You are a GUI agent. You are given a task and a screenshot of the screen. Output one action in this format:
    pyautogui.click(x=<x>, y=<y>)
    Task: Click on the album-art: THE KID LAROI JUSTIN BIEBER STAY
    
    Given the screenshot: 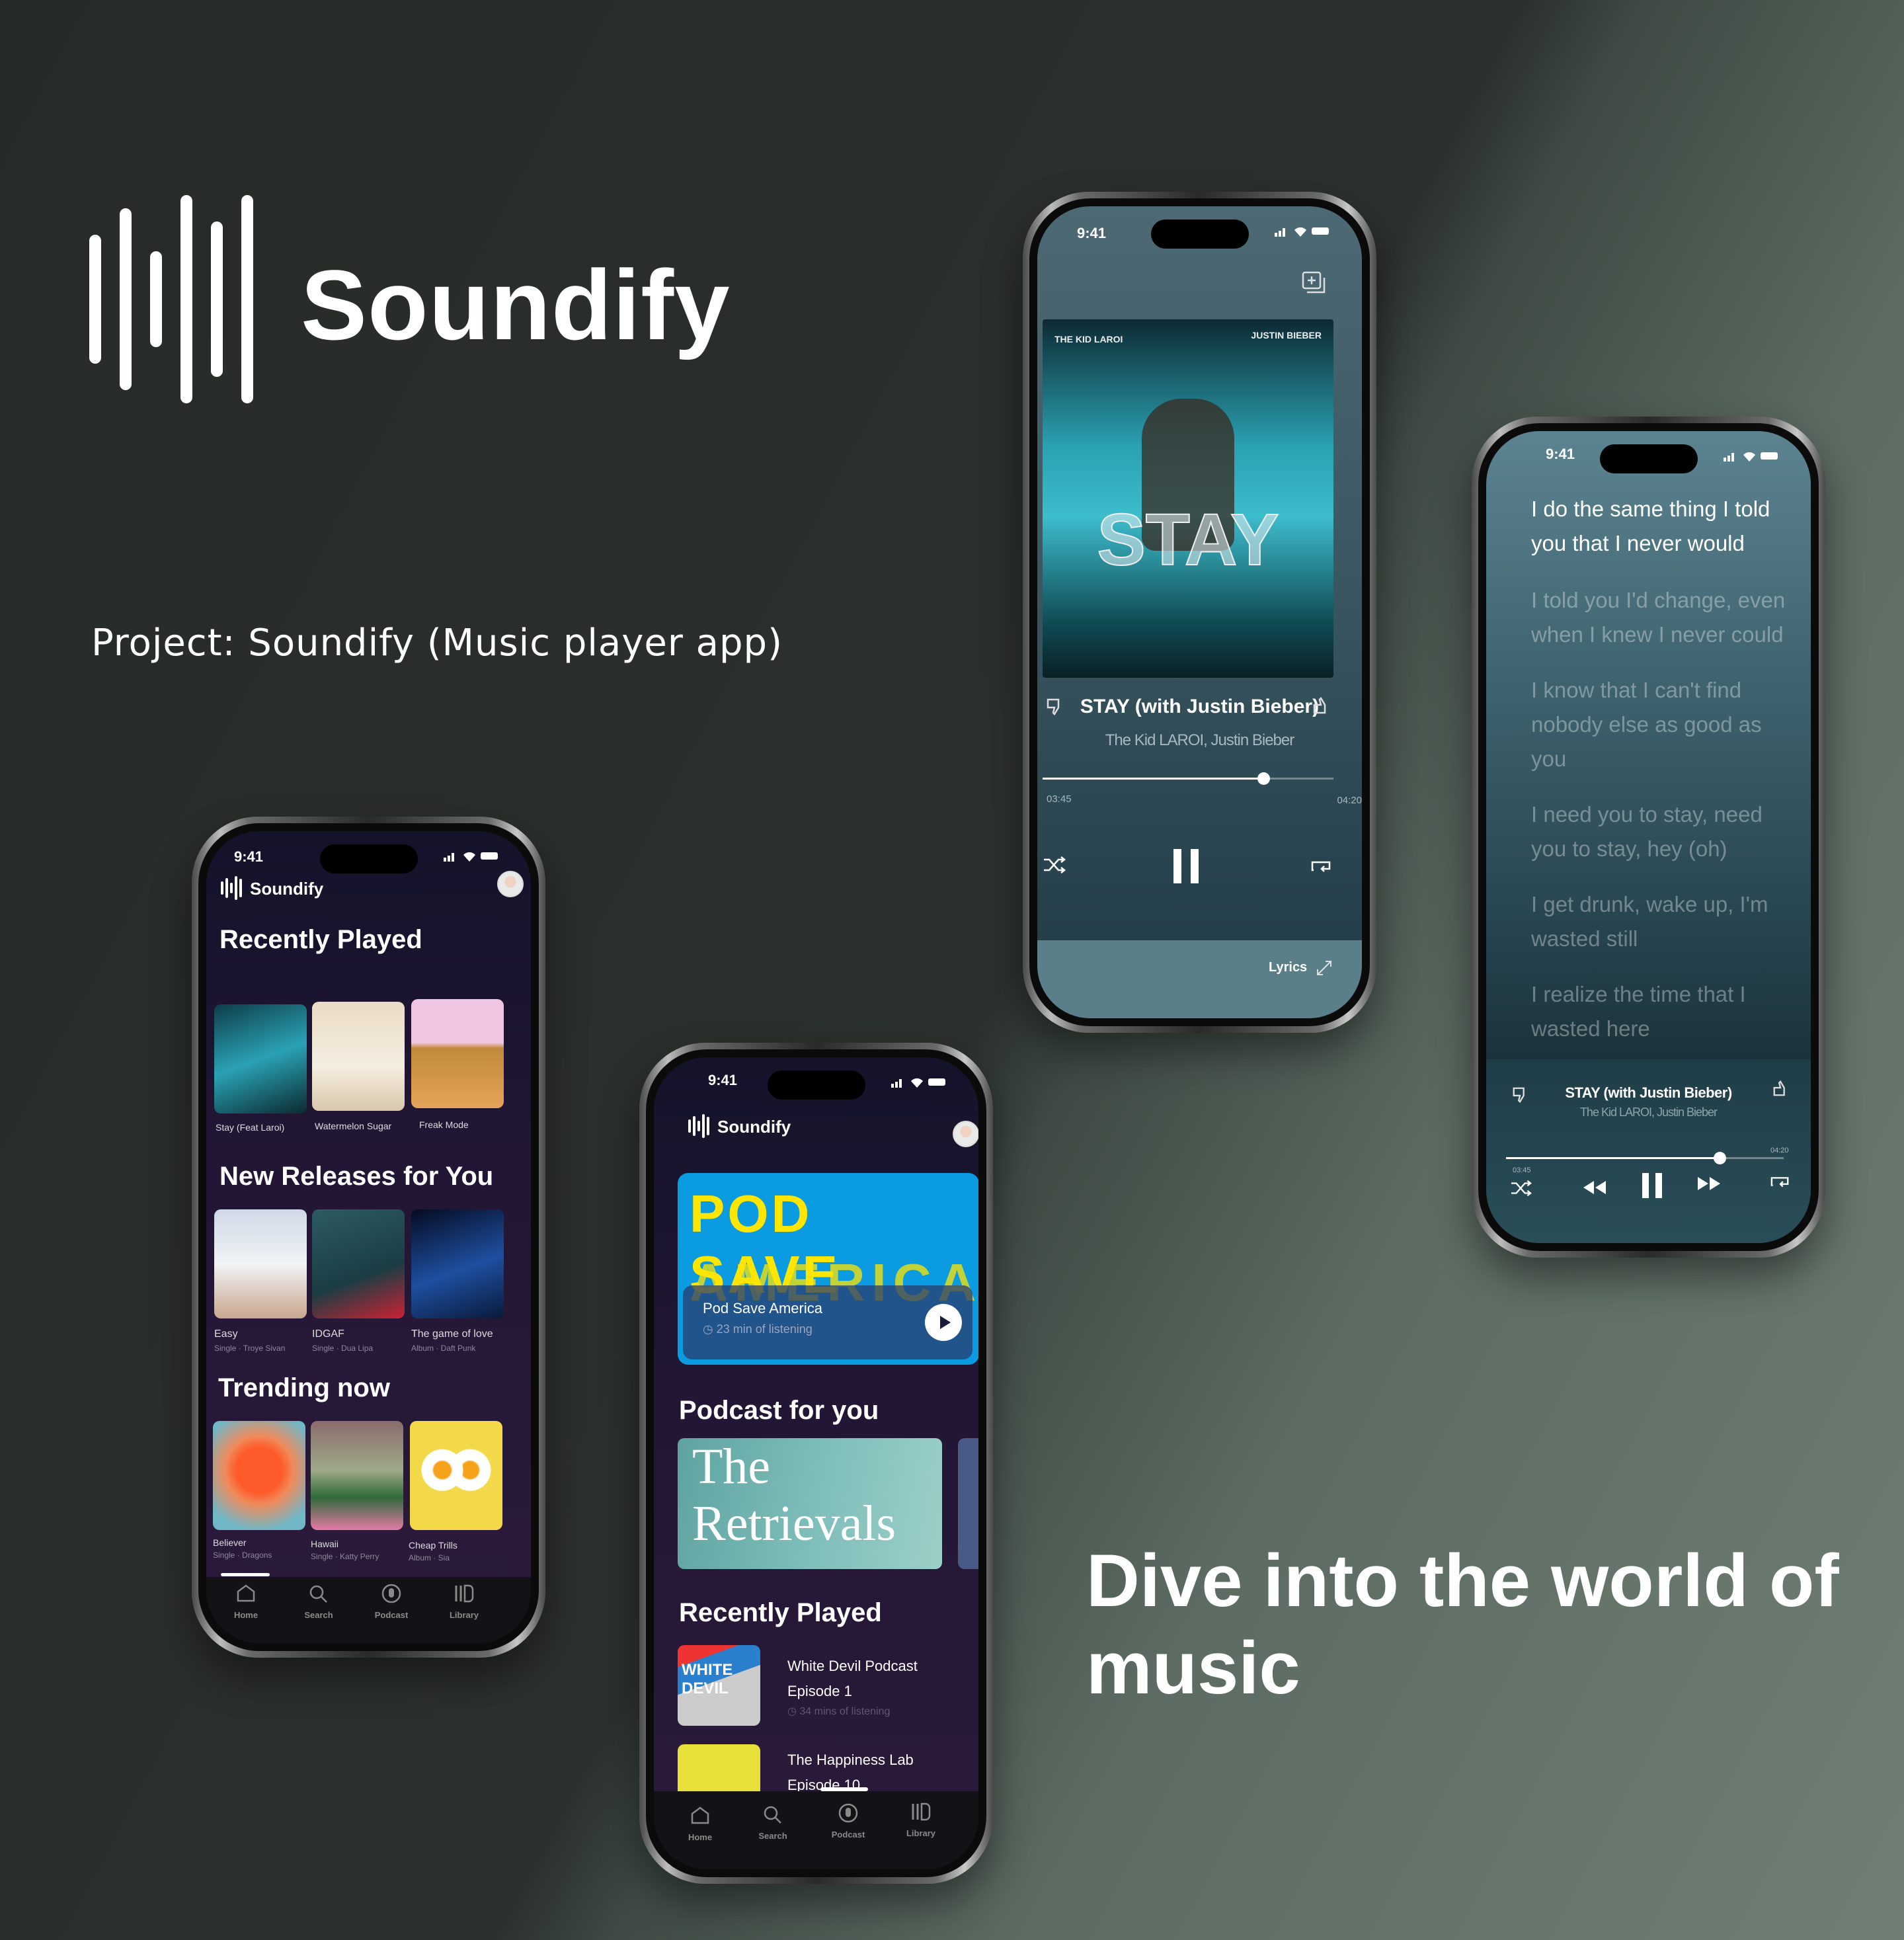 What is the action you would take?
    pyautogui.click(x=1188, y=498)
    